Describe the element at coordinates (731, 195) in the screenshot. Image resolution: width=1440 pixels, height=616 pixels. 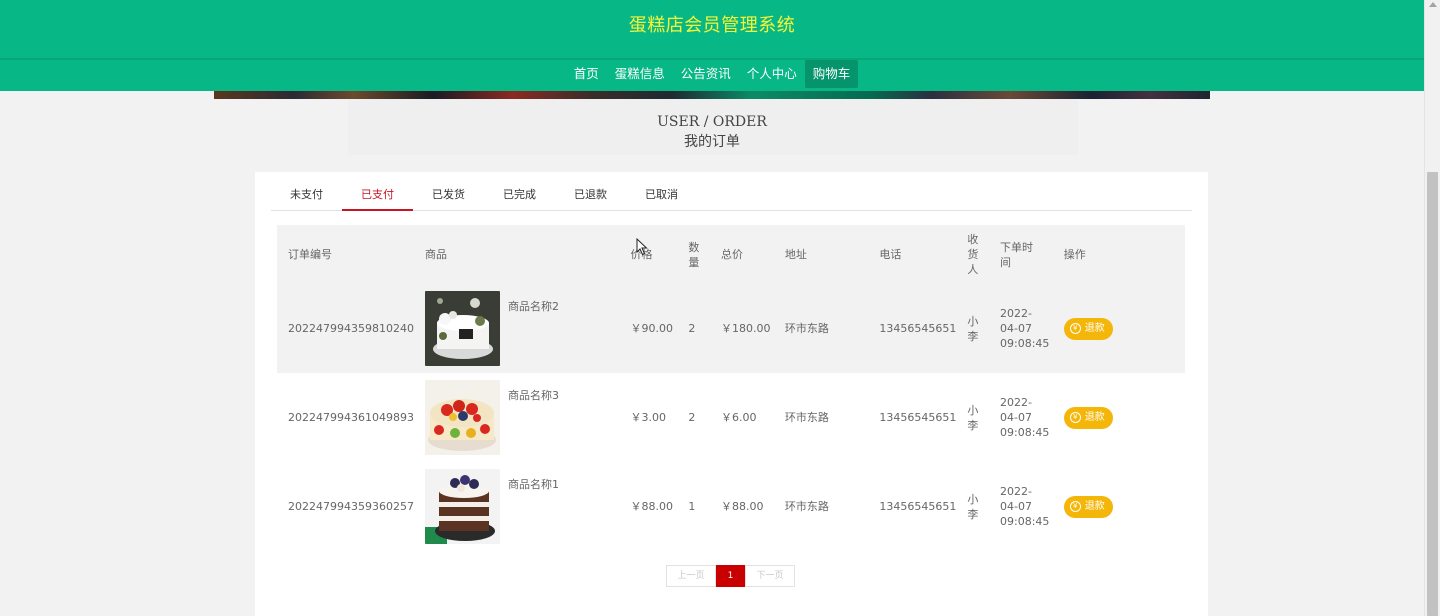
I see `order-status-tabs: 未支付 已支付 已发货 已完成 已退款 已取消` at that location.